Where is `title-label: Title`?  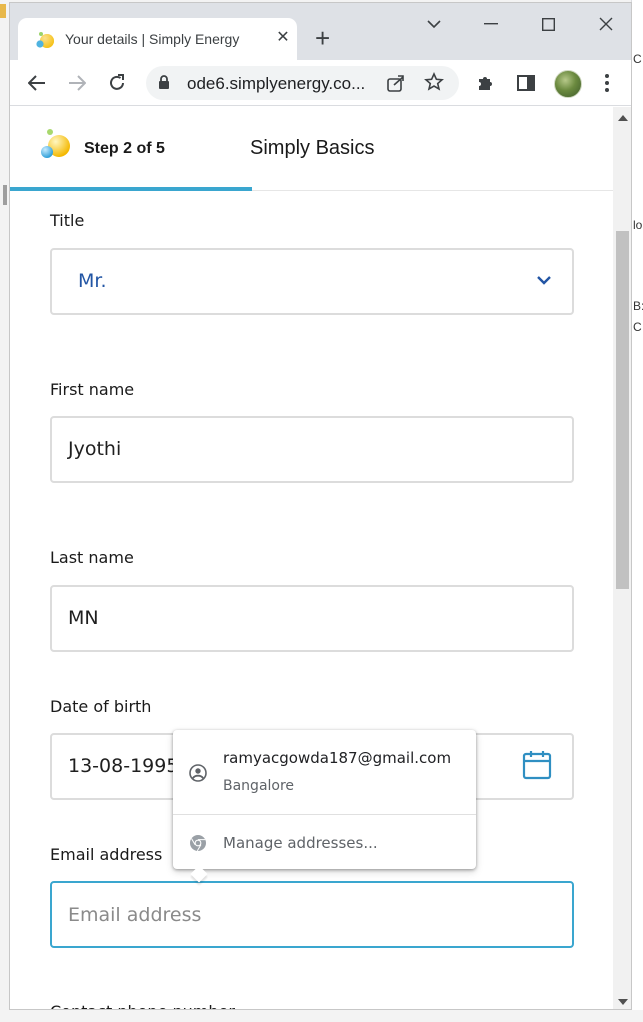
title-label: Title is located at coordinates (67, 220).